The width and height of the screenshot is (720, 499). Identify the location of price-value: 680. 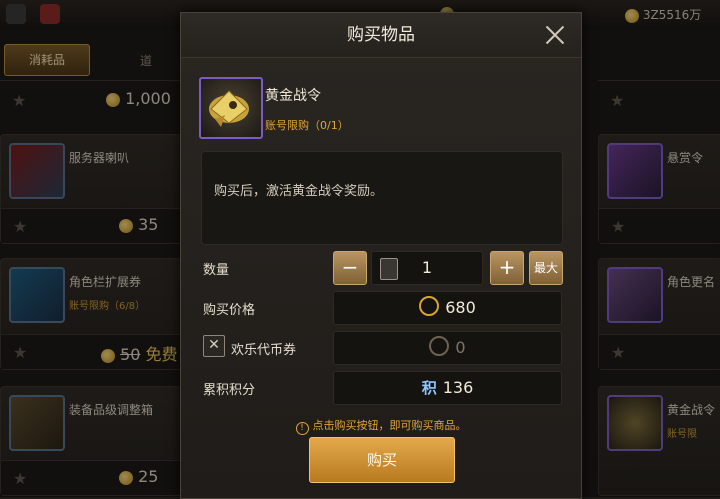
(460, 307).